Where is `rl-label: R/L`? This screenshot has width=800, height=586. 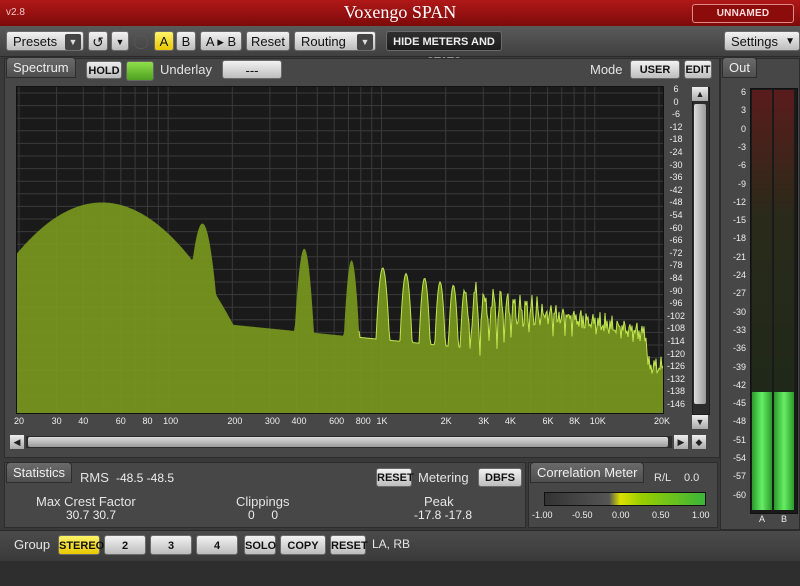 rl-label: R/L is located at coordinates (663, 478).